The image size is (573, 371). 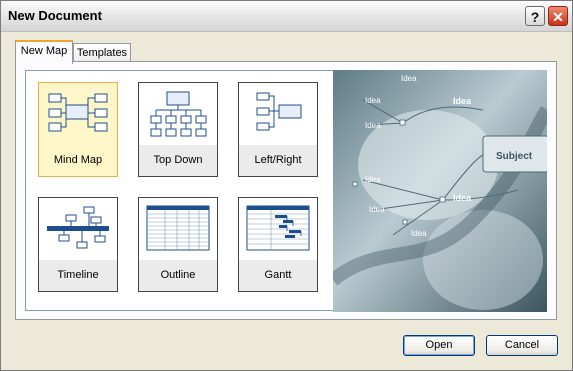 I want to click on template-label: Top Down, so click(x=178, y=160).